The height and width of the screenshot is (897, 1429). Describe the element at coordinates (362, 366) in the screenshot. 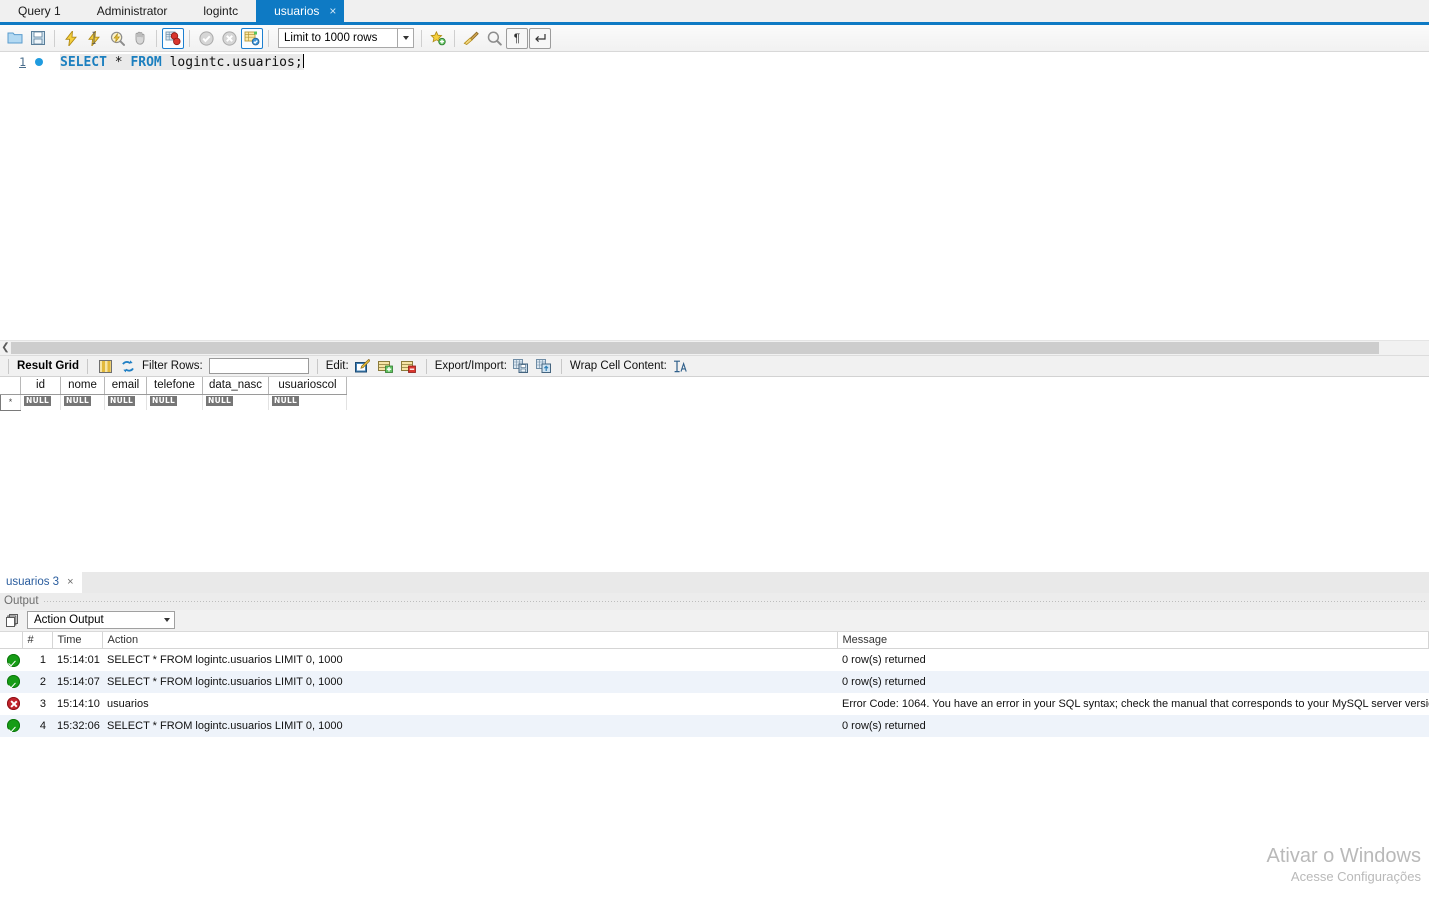

I see `edit-cell-button` at that location.